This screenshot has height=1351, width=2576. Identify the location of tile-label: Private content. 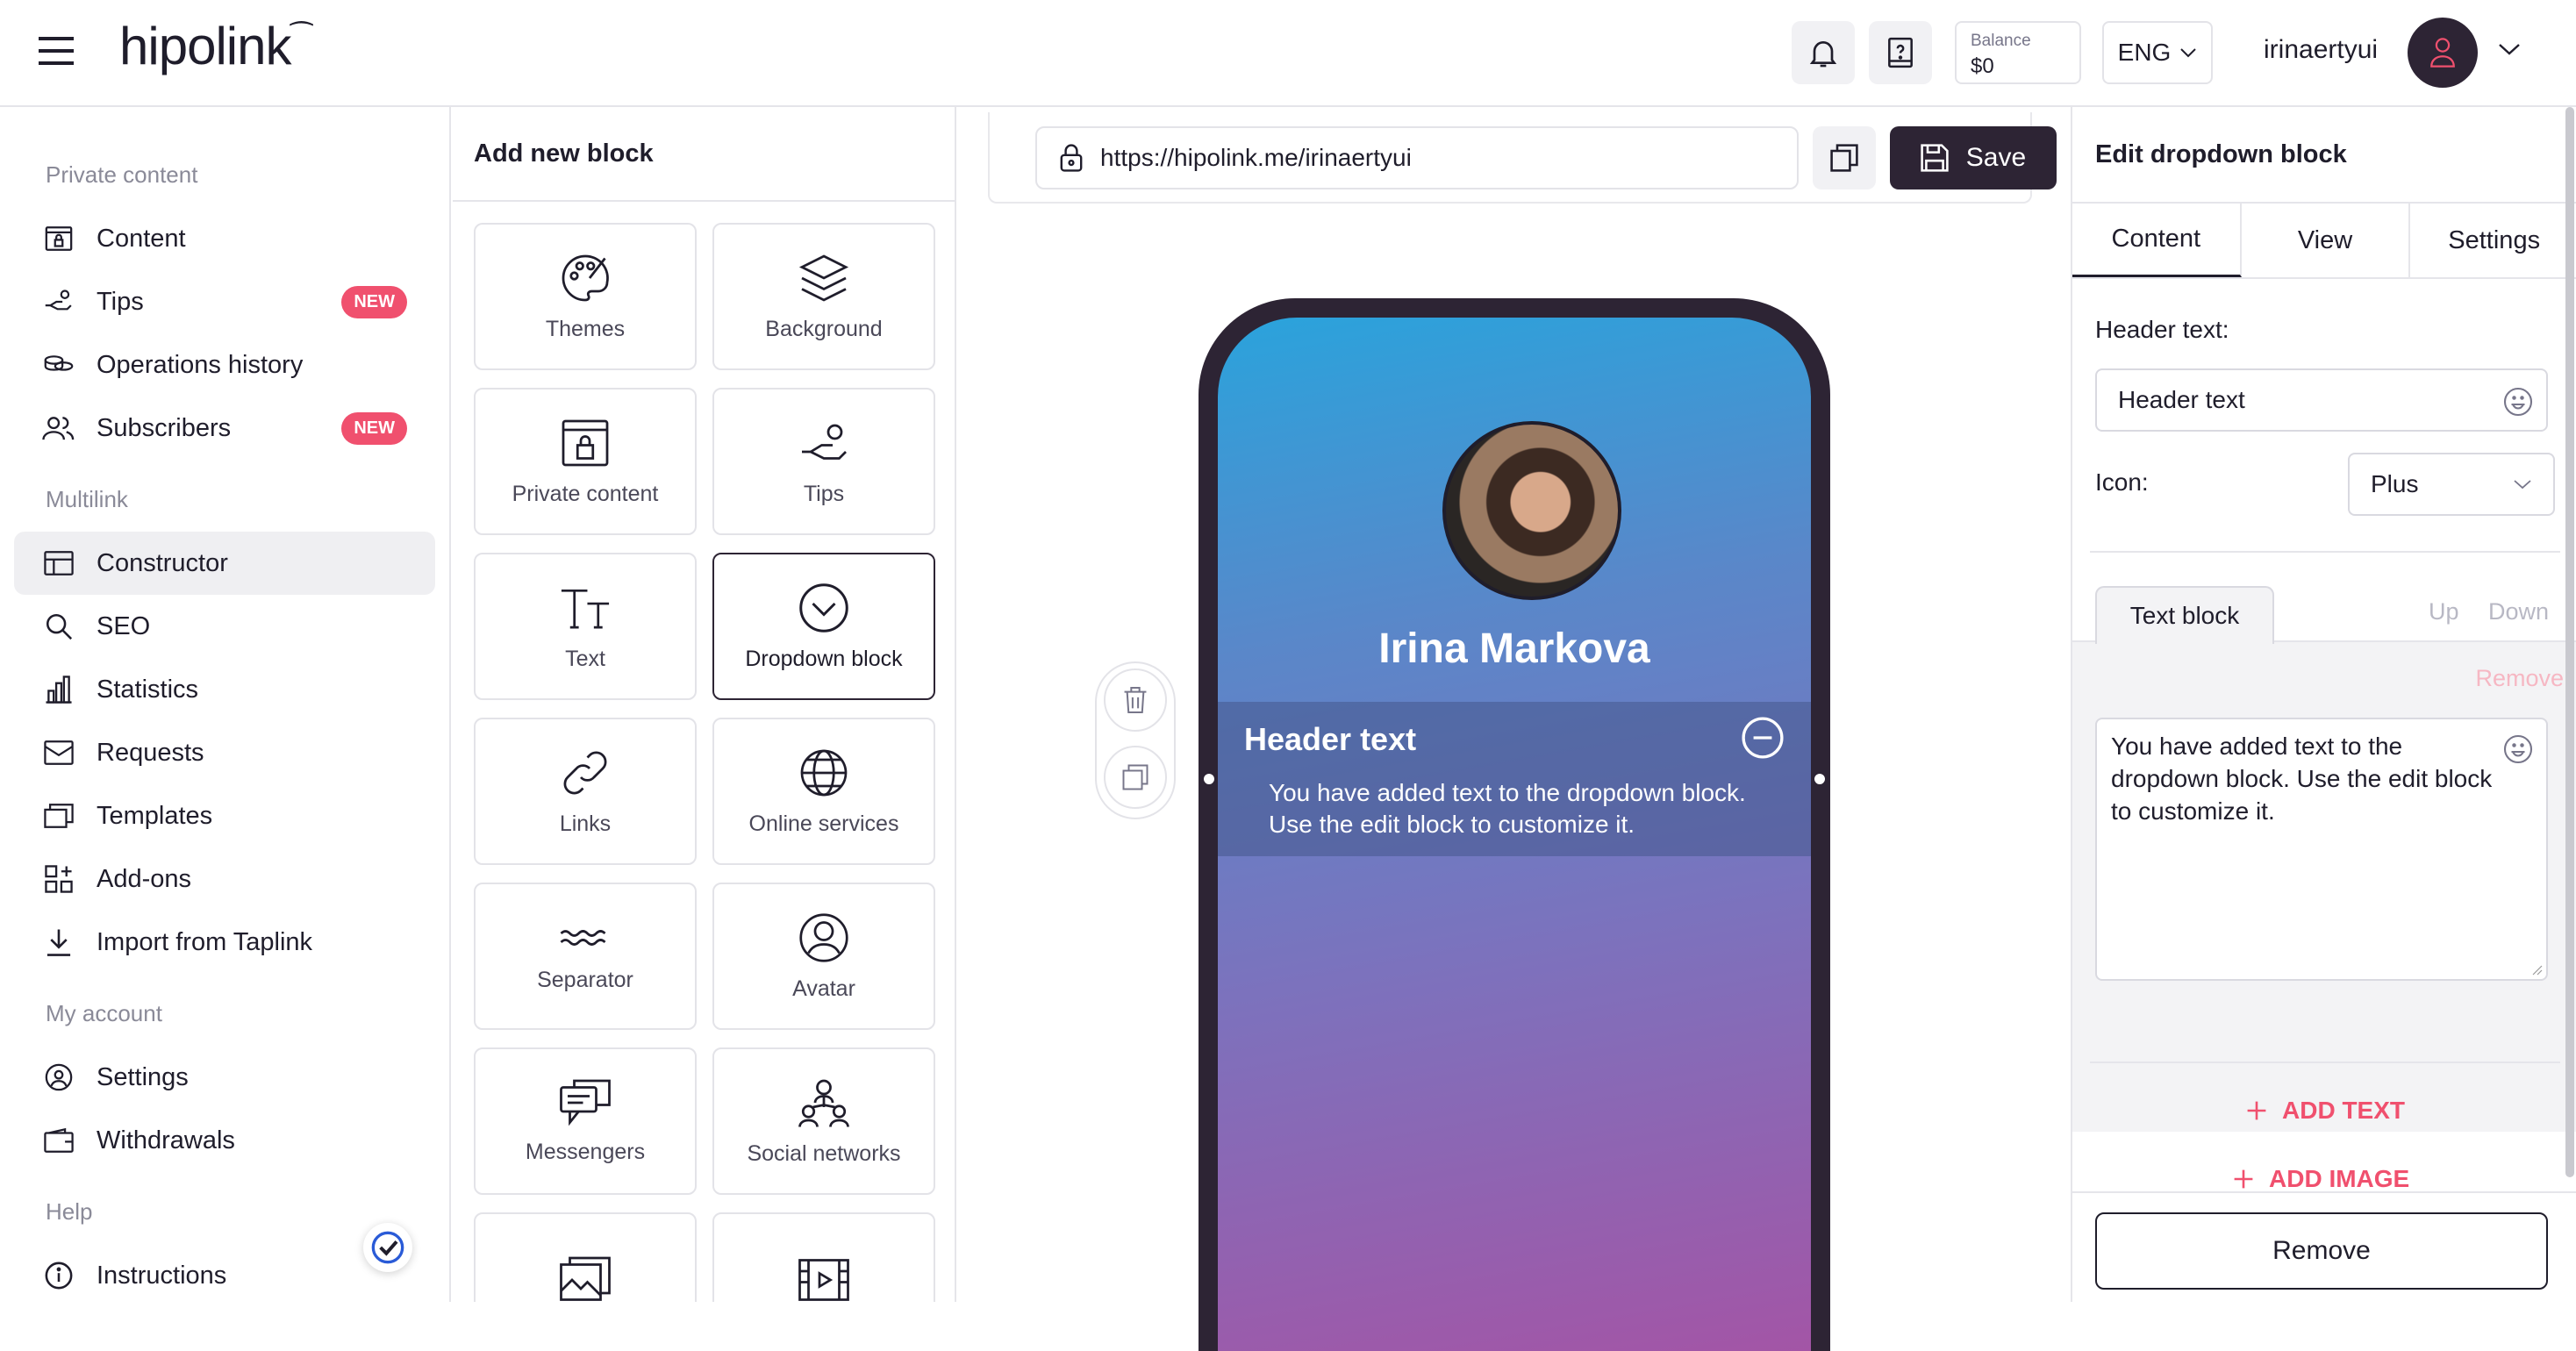
(585, 493).